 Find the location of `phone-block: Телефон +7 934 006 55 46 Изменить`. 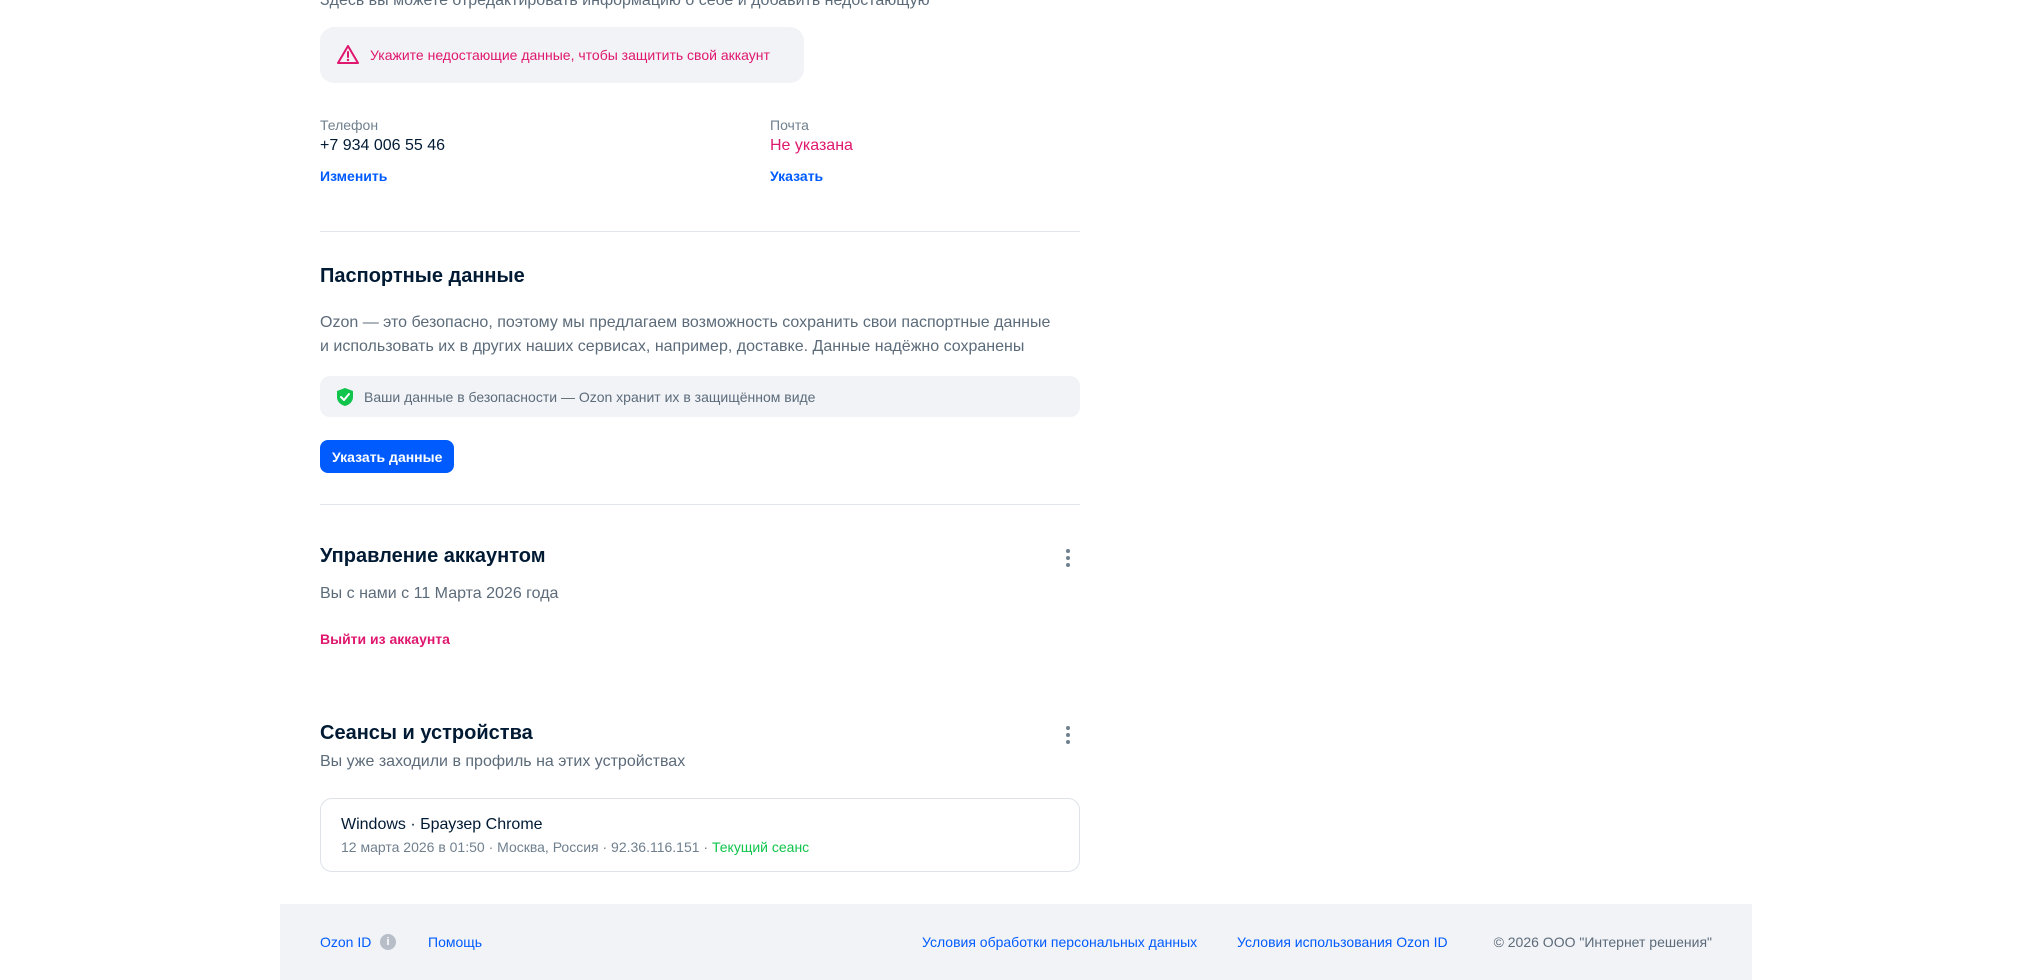

phone-block: Телефон +7 934 006 55 46 Изменить is located at coordinates (382, 151).